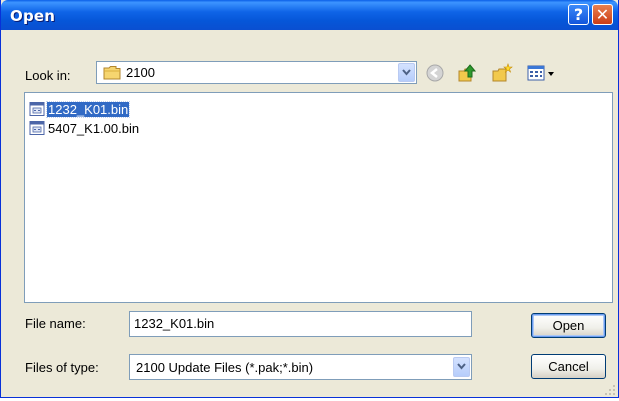 This screenshot has height=401, width=619. What do you see at coordinates (88, 109) in the screenshot?
I see `file-item-label: 1232_K01.bin` at bounding box center [88, 109].